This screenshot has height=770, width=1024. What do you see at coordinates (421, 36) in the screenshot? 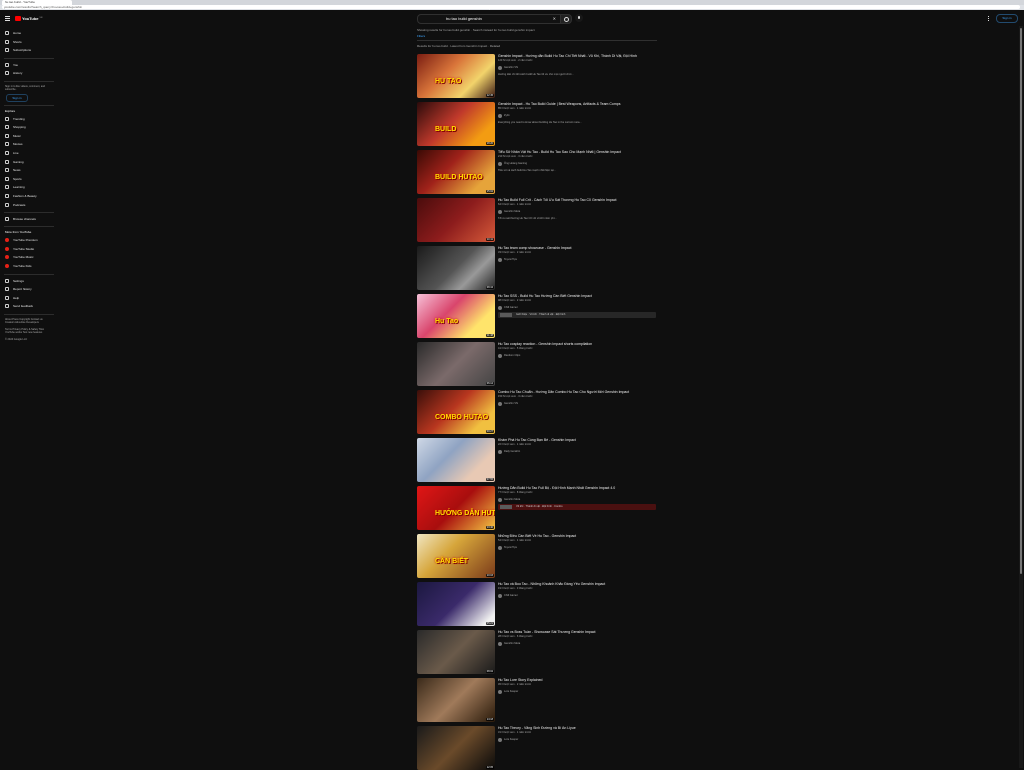
I see `filters-link: Filters` at bounding box center [421, 36].